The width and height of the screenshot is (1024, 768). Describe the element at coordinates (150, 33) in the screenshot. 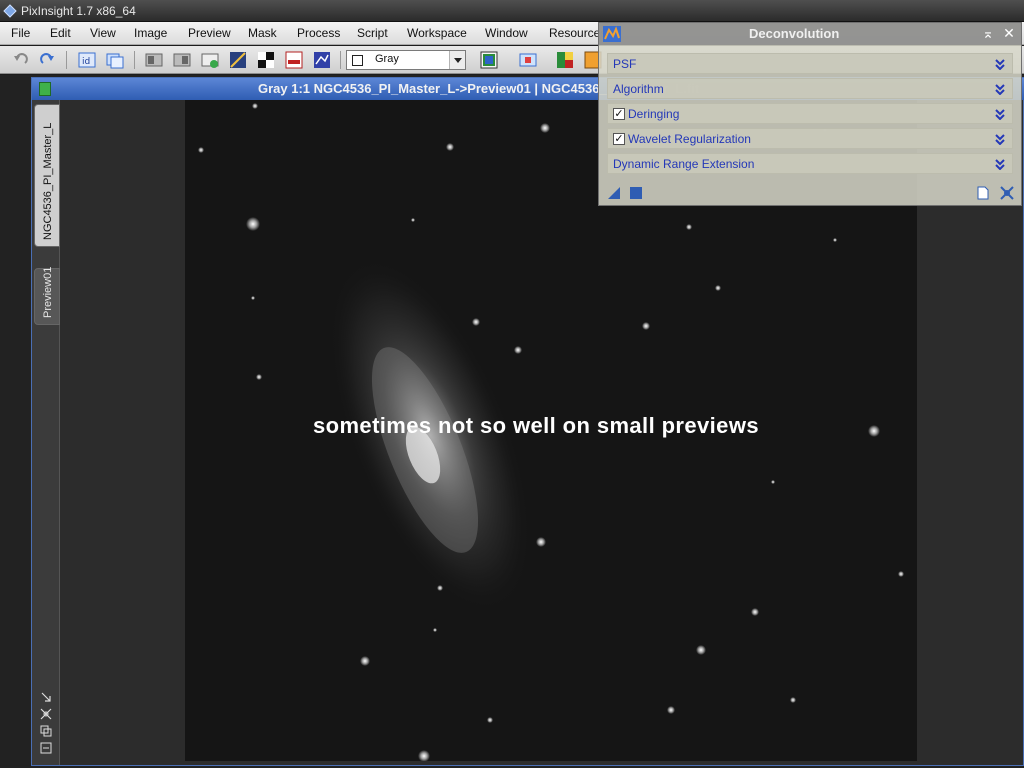

I see `menu-image: Image` at that location.